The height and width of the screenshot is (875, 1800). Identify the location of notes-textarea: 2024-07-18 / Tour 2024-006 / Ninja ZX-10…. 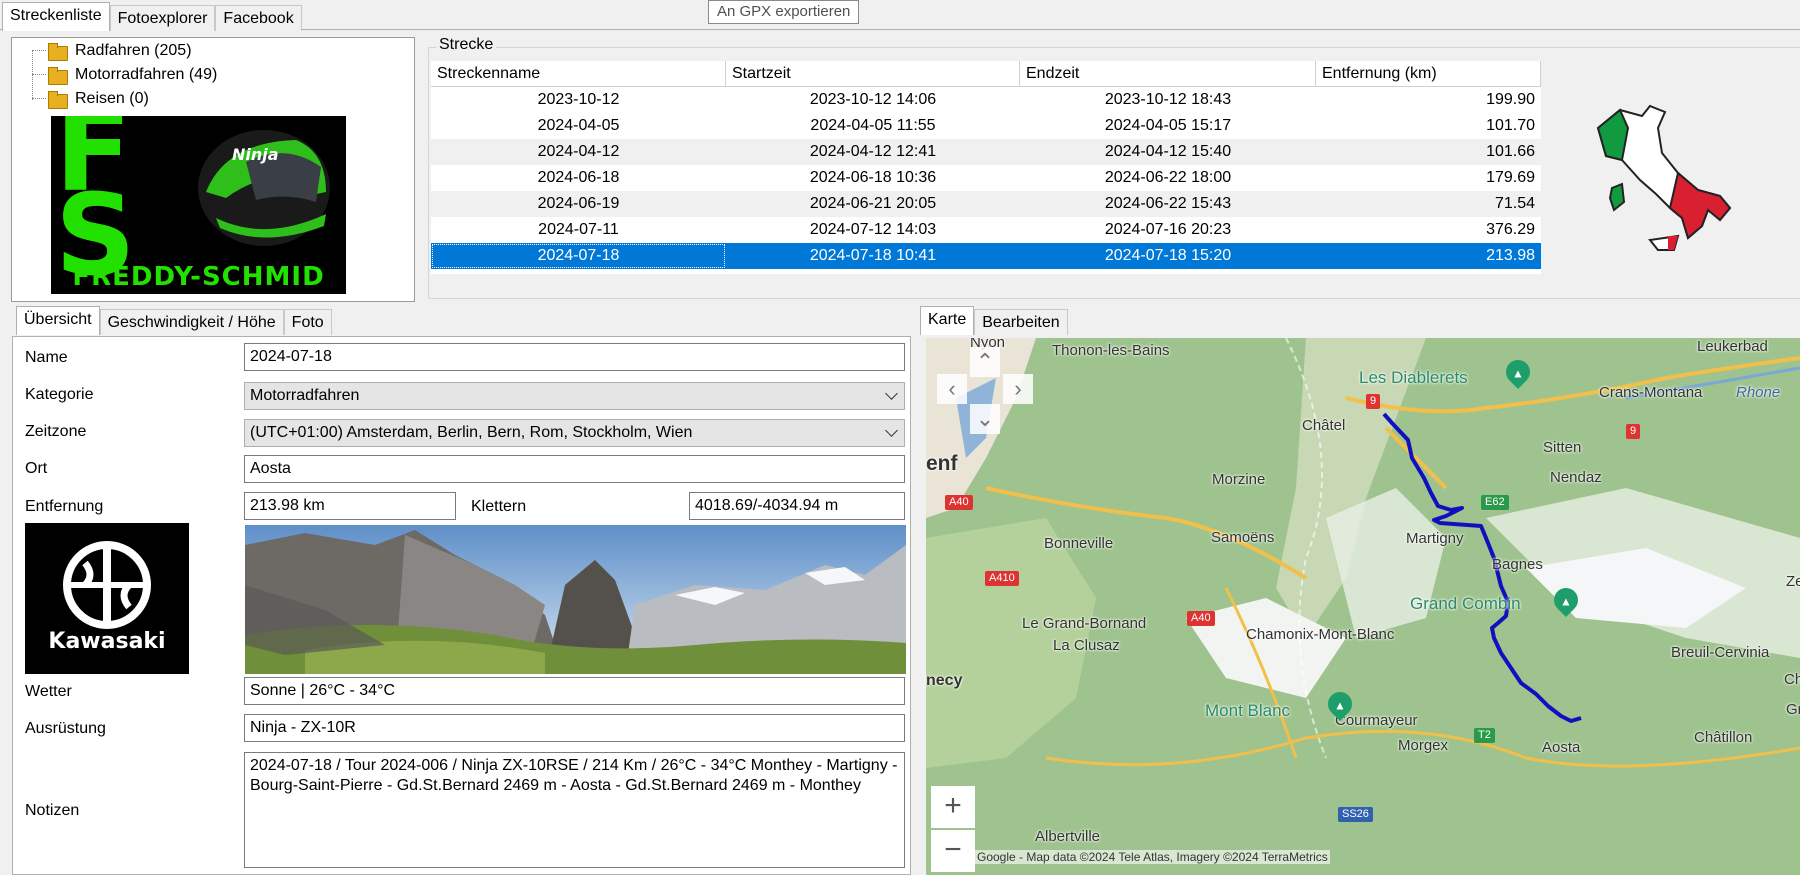
(574, 810).